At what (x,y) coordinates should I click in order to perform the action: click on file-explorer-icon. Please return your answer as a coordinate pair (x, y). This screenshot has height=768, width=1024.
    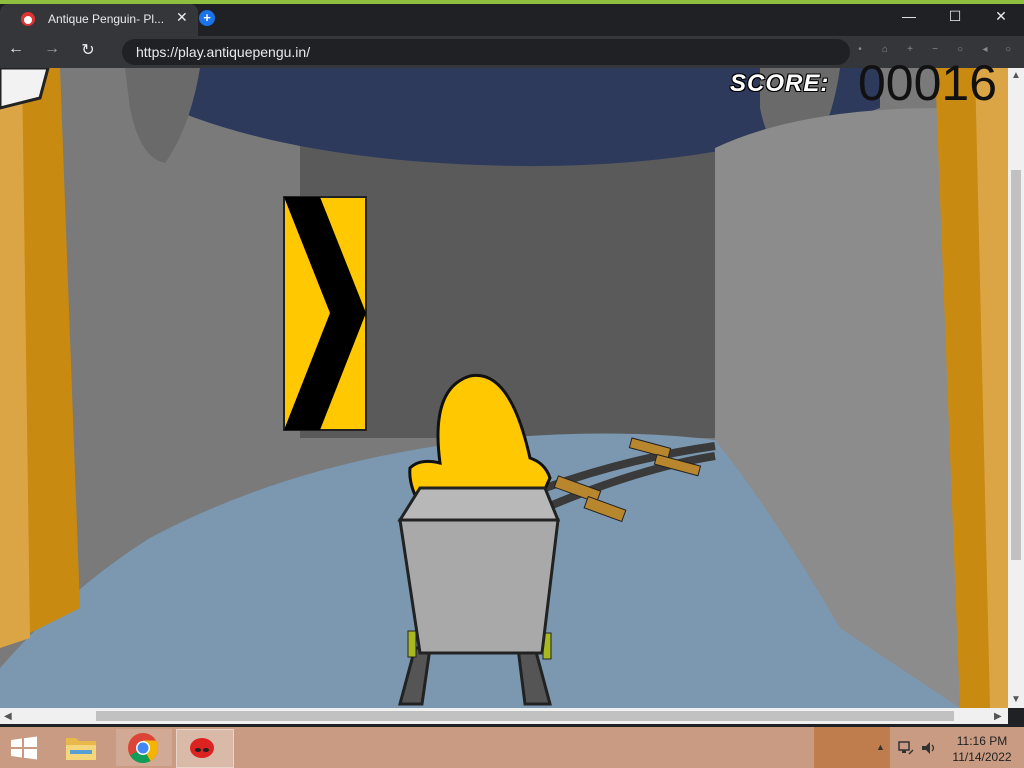
    Looking at the image, I should click on (81, 748).